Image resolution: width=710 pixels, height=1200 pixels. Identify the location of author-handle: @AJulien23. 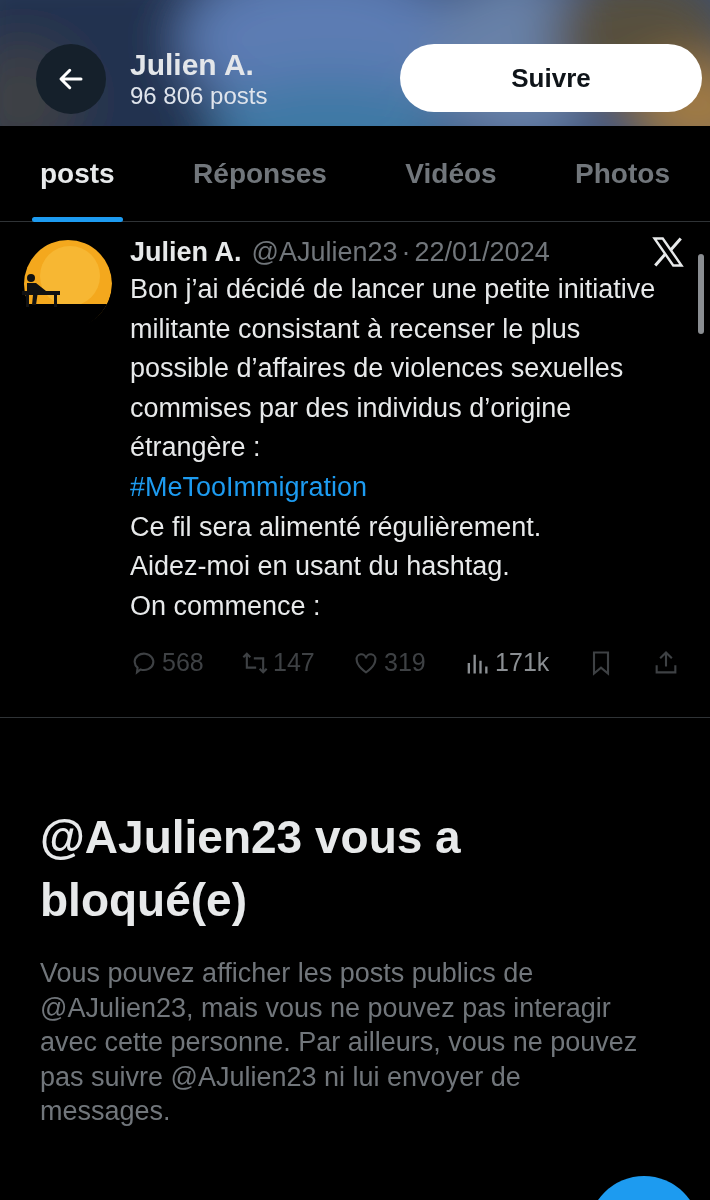
(324, 252).